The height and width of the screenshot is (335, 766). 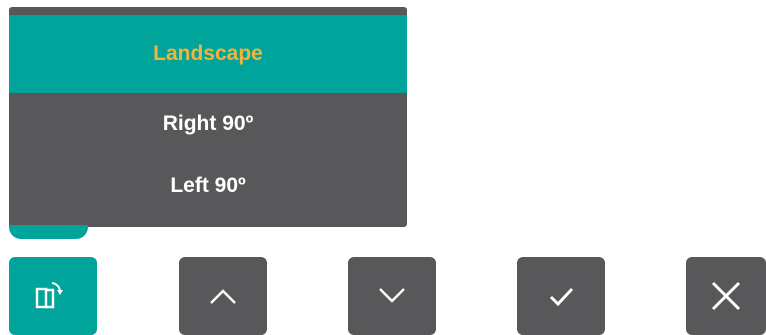 I want to click on rotate-screen-icon, so click(x=53, y=296).